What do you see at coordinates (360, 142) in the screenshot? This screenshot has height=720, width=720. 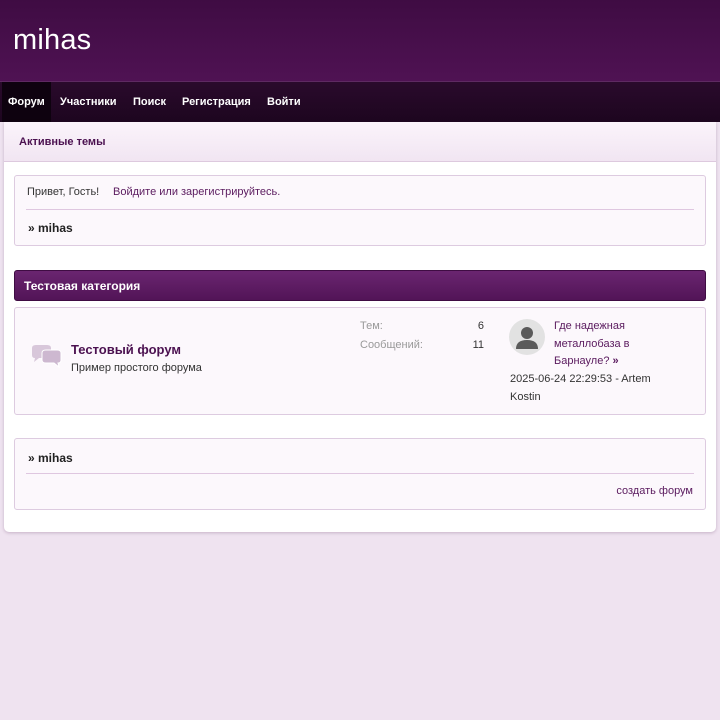 I see `tab-bar: Активные темы` at bounding box center [360, 142].